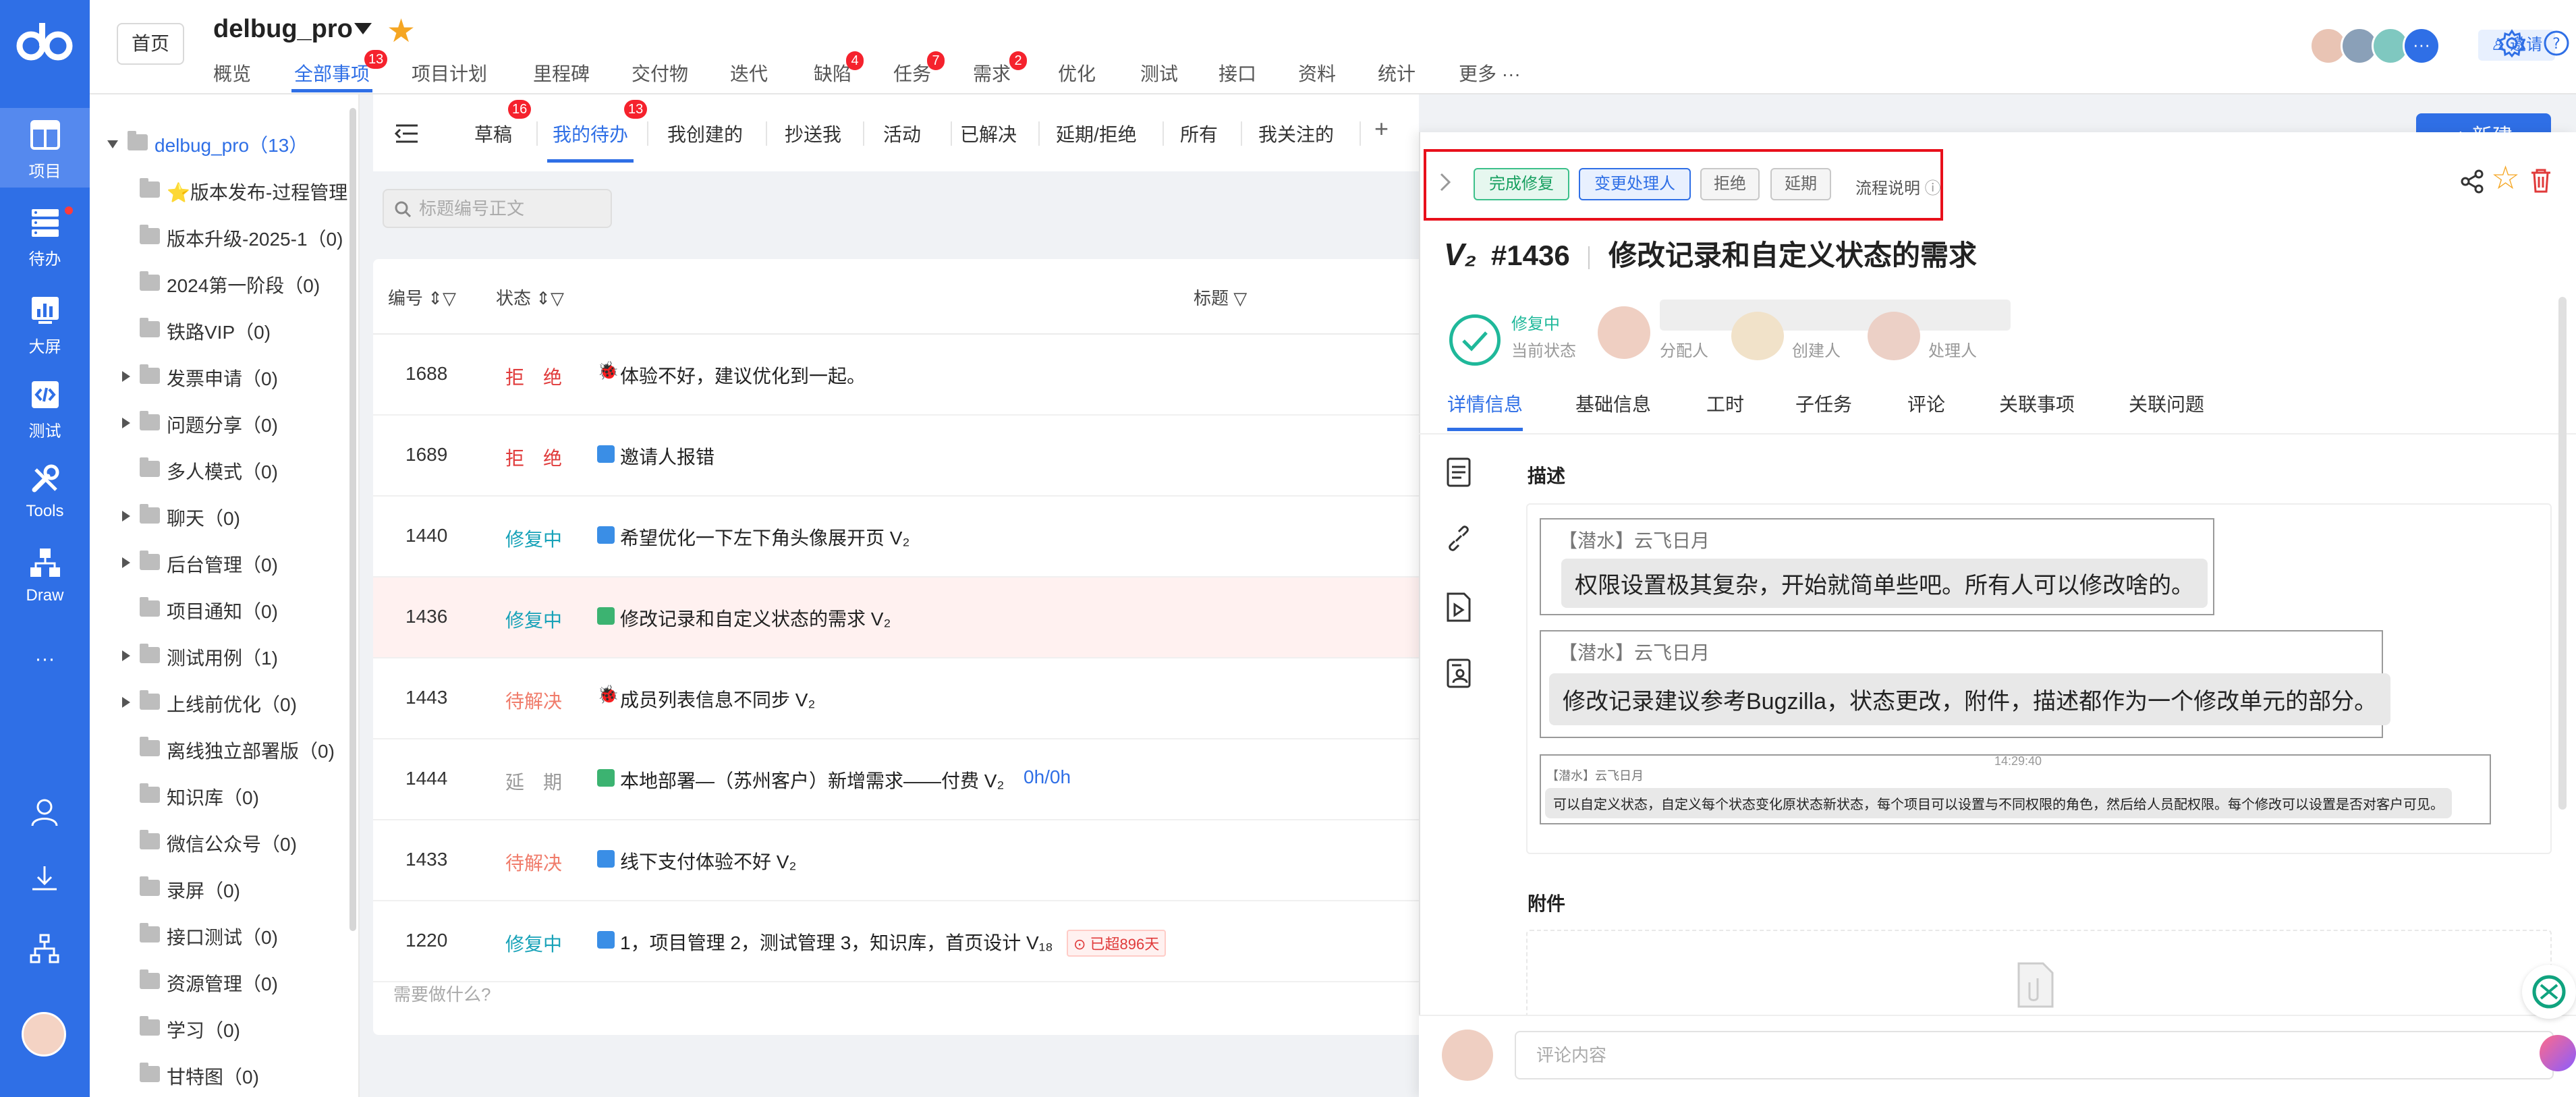 The width and height of the screenshot is (2576, 1097). What do you see at coordinates (406, 133) in the screenshot?
I see `collapse-sidebar-icon` at bounding box center [406, 133].